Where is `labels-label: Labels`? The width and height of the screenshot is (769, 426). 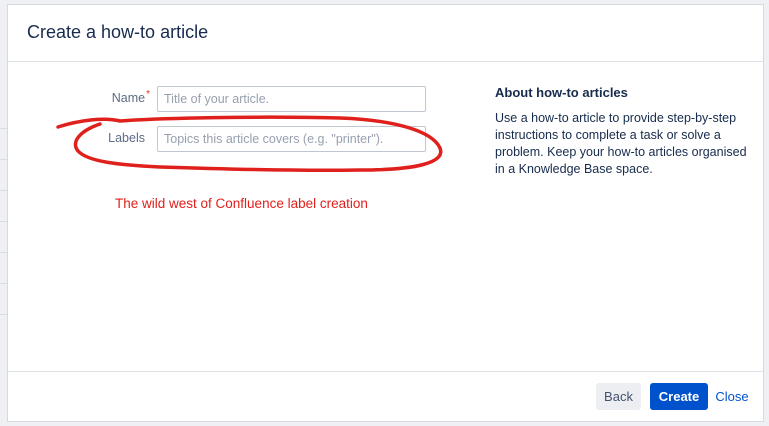
labels-label: Labels is located at coordinates (126, 138).